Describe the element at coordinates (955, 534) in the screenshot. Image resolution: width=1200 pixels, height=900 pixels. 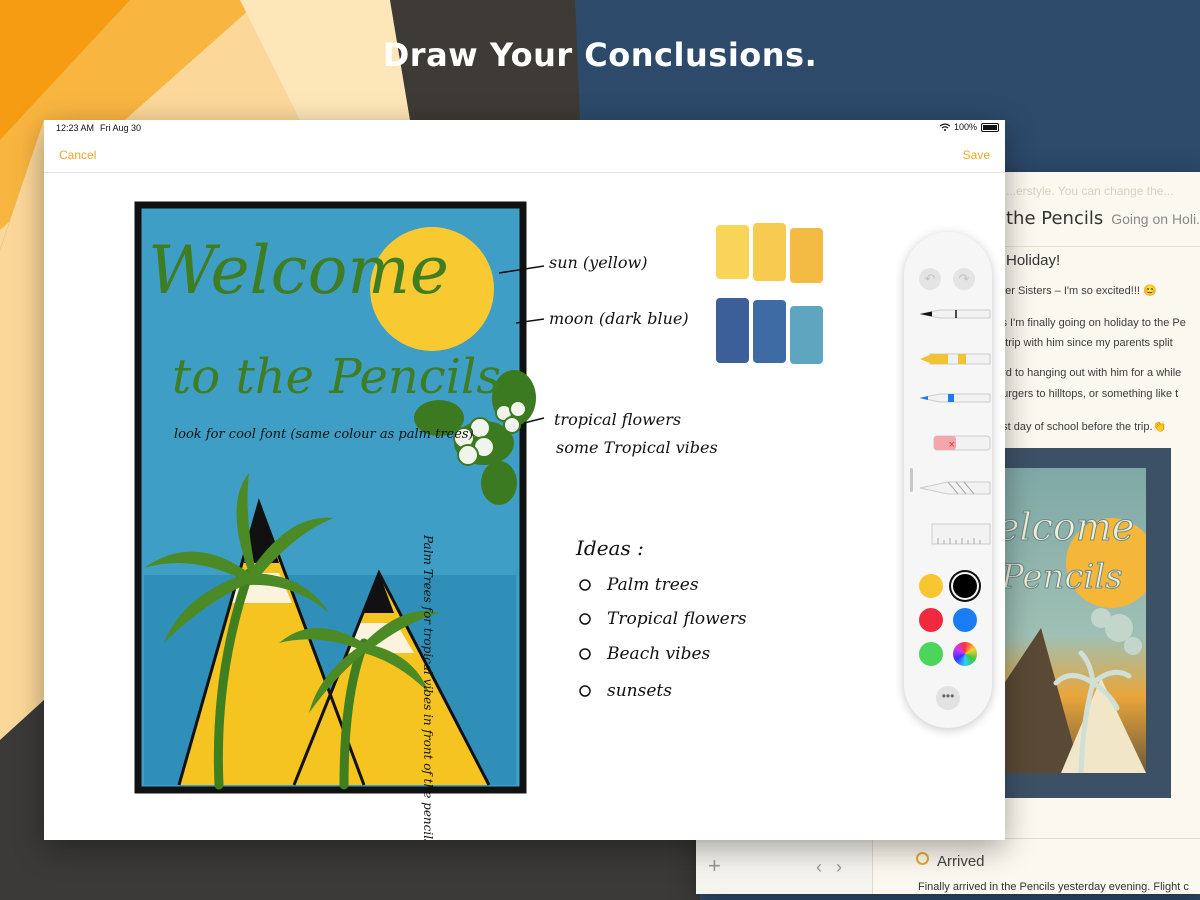
I see `ruler-tool` at that location.